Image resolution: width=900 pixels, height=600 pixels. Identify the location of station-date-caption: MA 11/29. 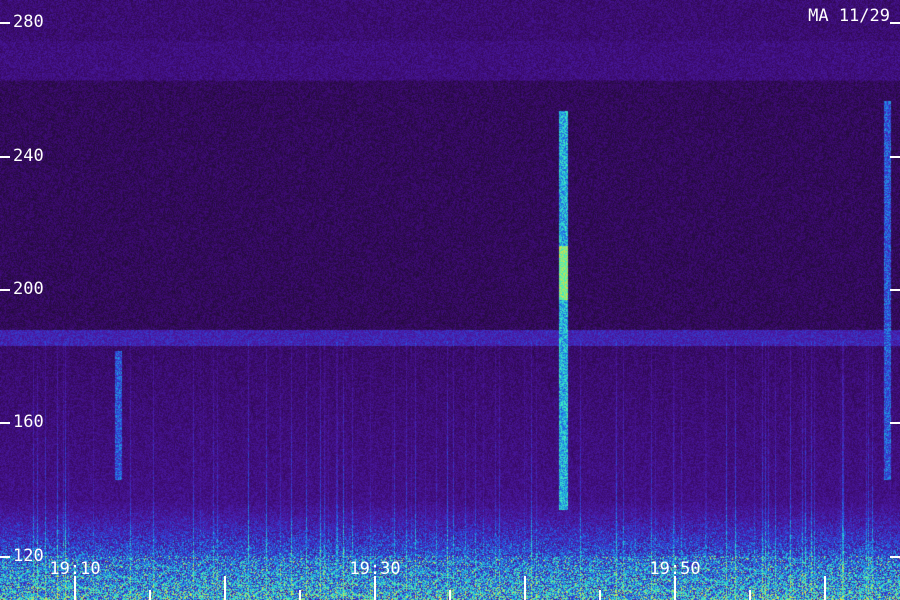
(849, 16).